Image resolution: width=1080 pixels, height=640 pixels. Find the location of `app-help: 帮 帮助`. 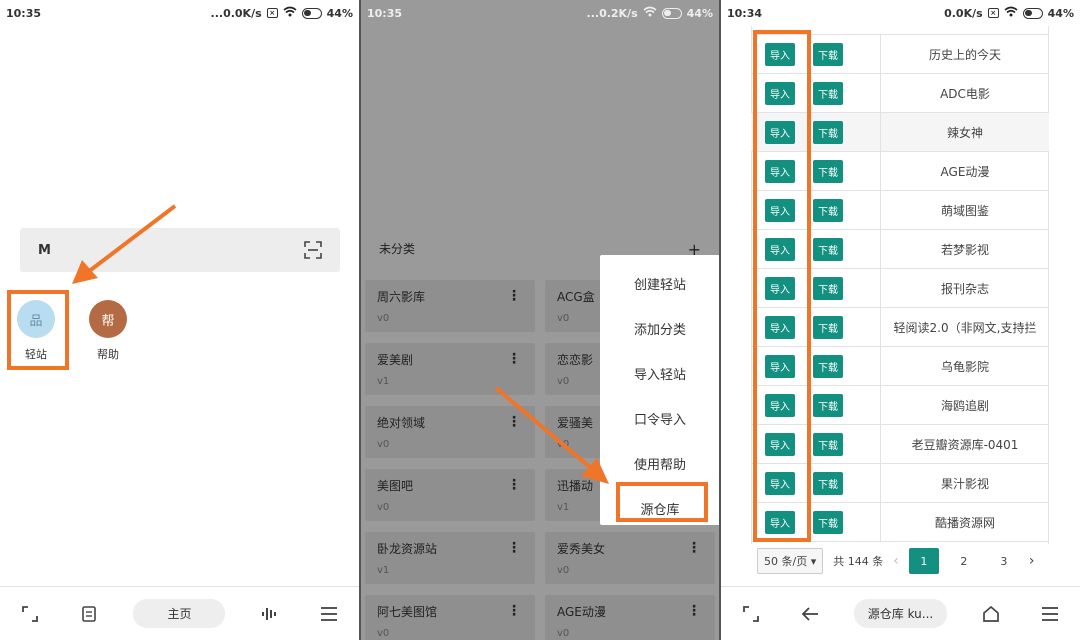

app-help: 帮 帮助 is located at coordinates (108, 327).